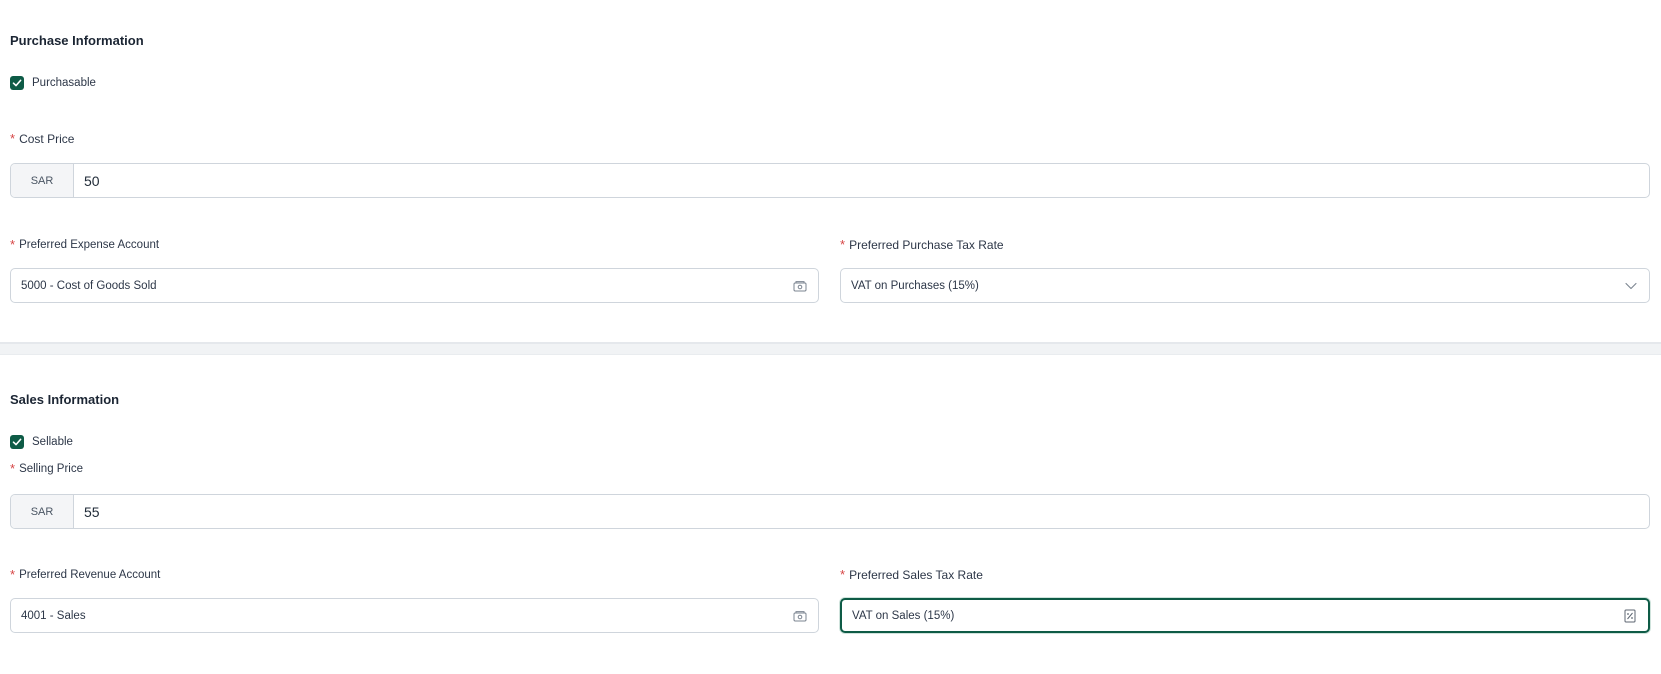 This screenshot has height=674, width=1661. What do you see at coordinates (1245, 615) in the screenshot?
I see `sales-tax-rate-select: VAT on Sales (15%)` at bounding box center [1245, 615].